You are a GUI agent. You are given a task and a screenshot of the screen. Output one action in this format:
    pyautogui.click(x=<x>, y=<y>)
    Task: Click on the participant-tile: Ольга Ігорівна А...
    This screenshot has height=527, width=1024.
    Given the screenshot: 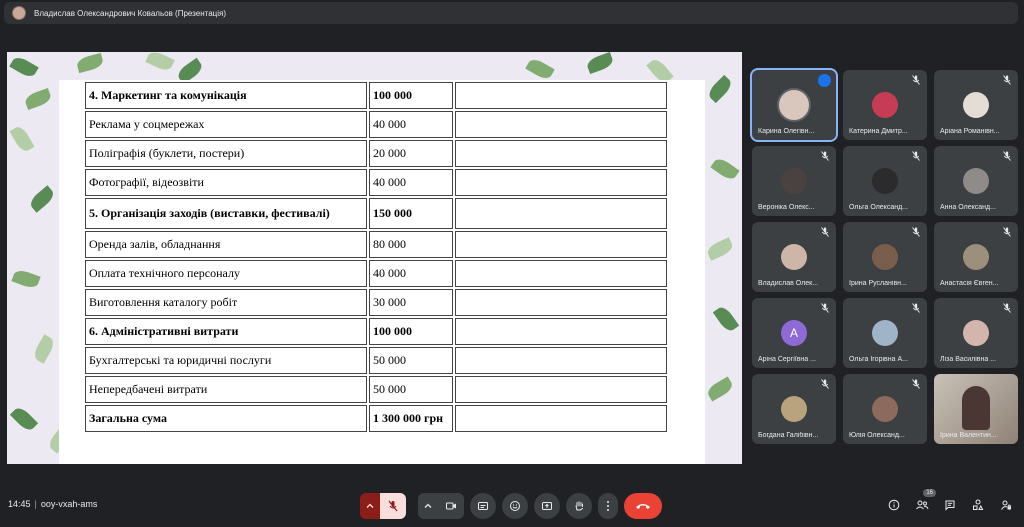 What is the action you would take?
    pyautogui.click(x=885, y=333)
    